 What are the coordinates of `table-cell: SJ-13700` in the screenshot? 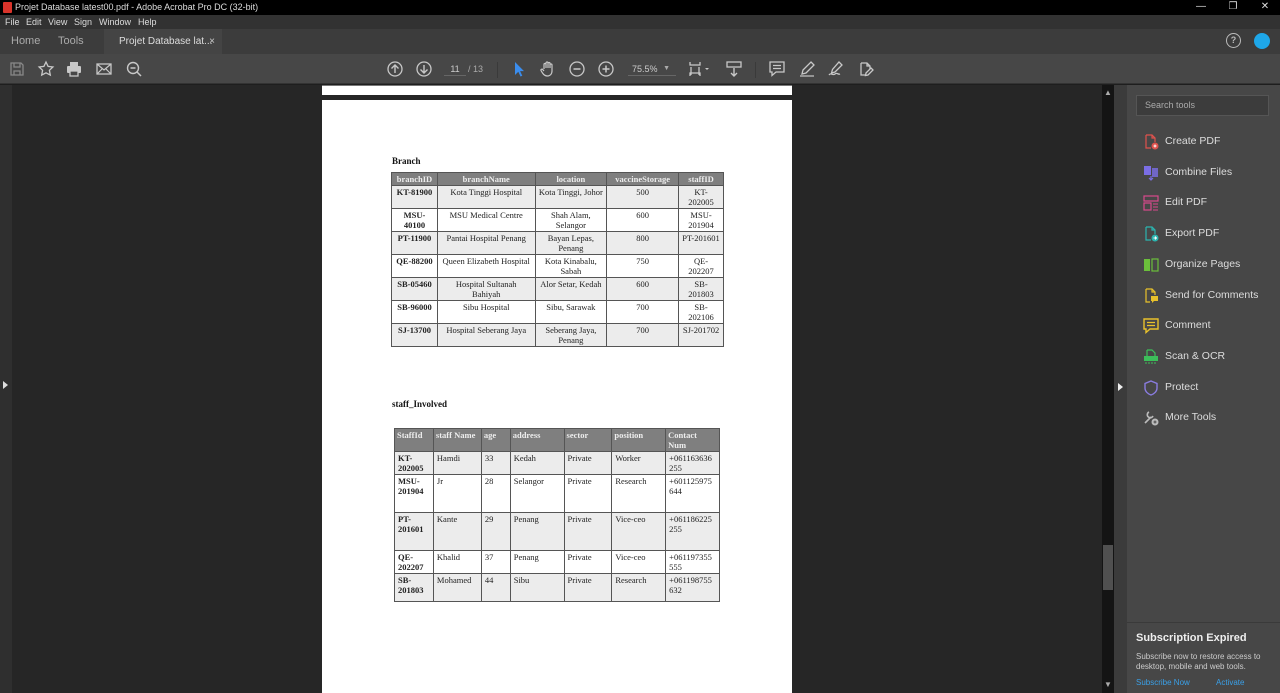 It's located at (414, 335).